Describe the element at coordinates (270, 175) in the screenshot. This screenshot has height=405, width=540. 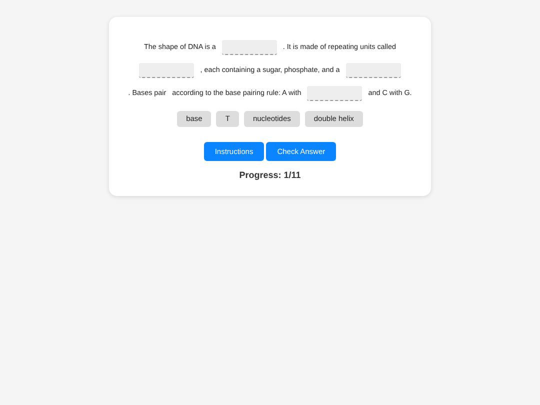
I see `progress-text: Progress: 1/11` at that location.